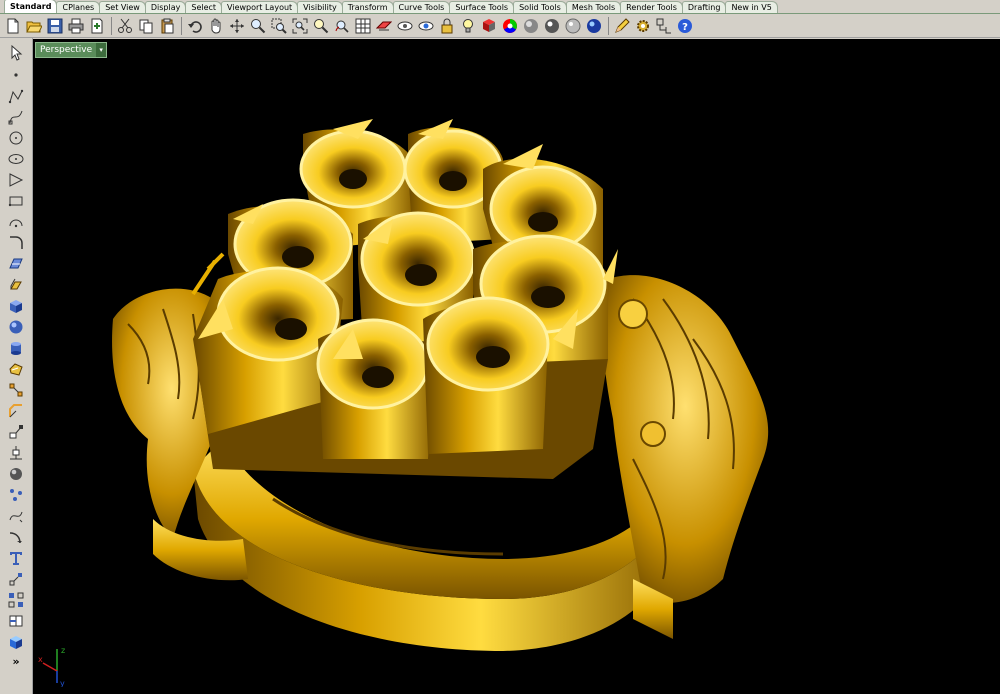 The width and height of the screenshot is (1000, 694). I want to click on dimension-icon, so click(16, 579).